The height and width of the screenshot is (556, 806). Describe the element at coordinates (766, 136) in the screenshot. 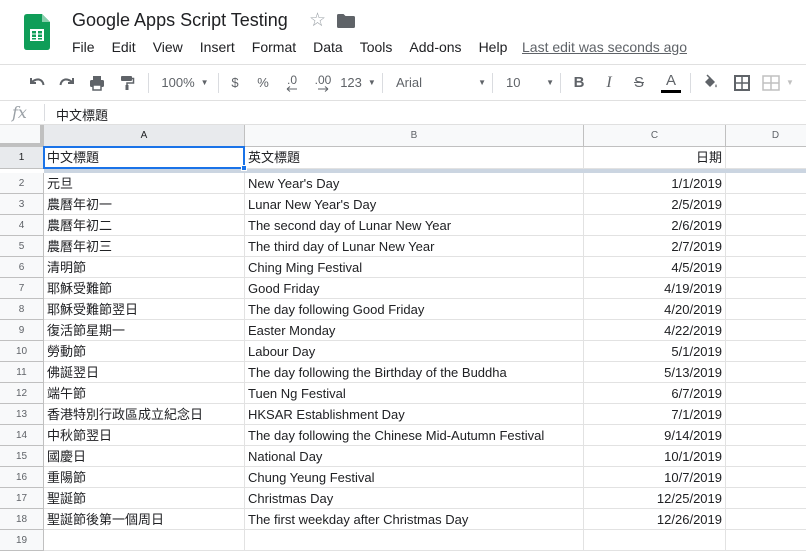

I see `column-header-d: D` at that location.